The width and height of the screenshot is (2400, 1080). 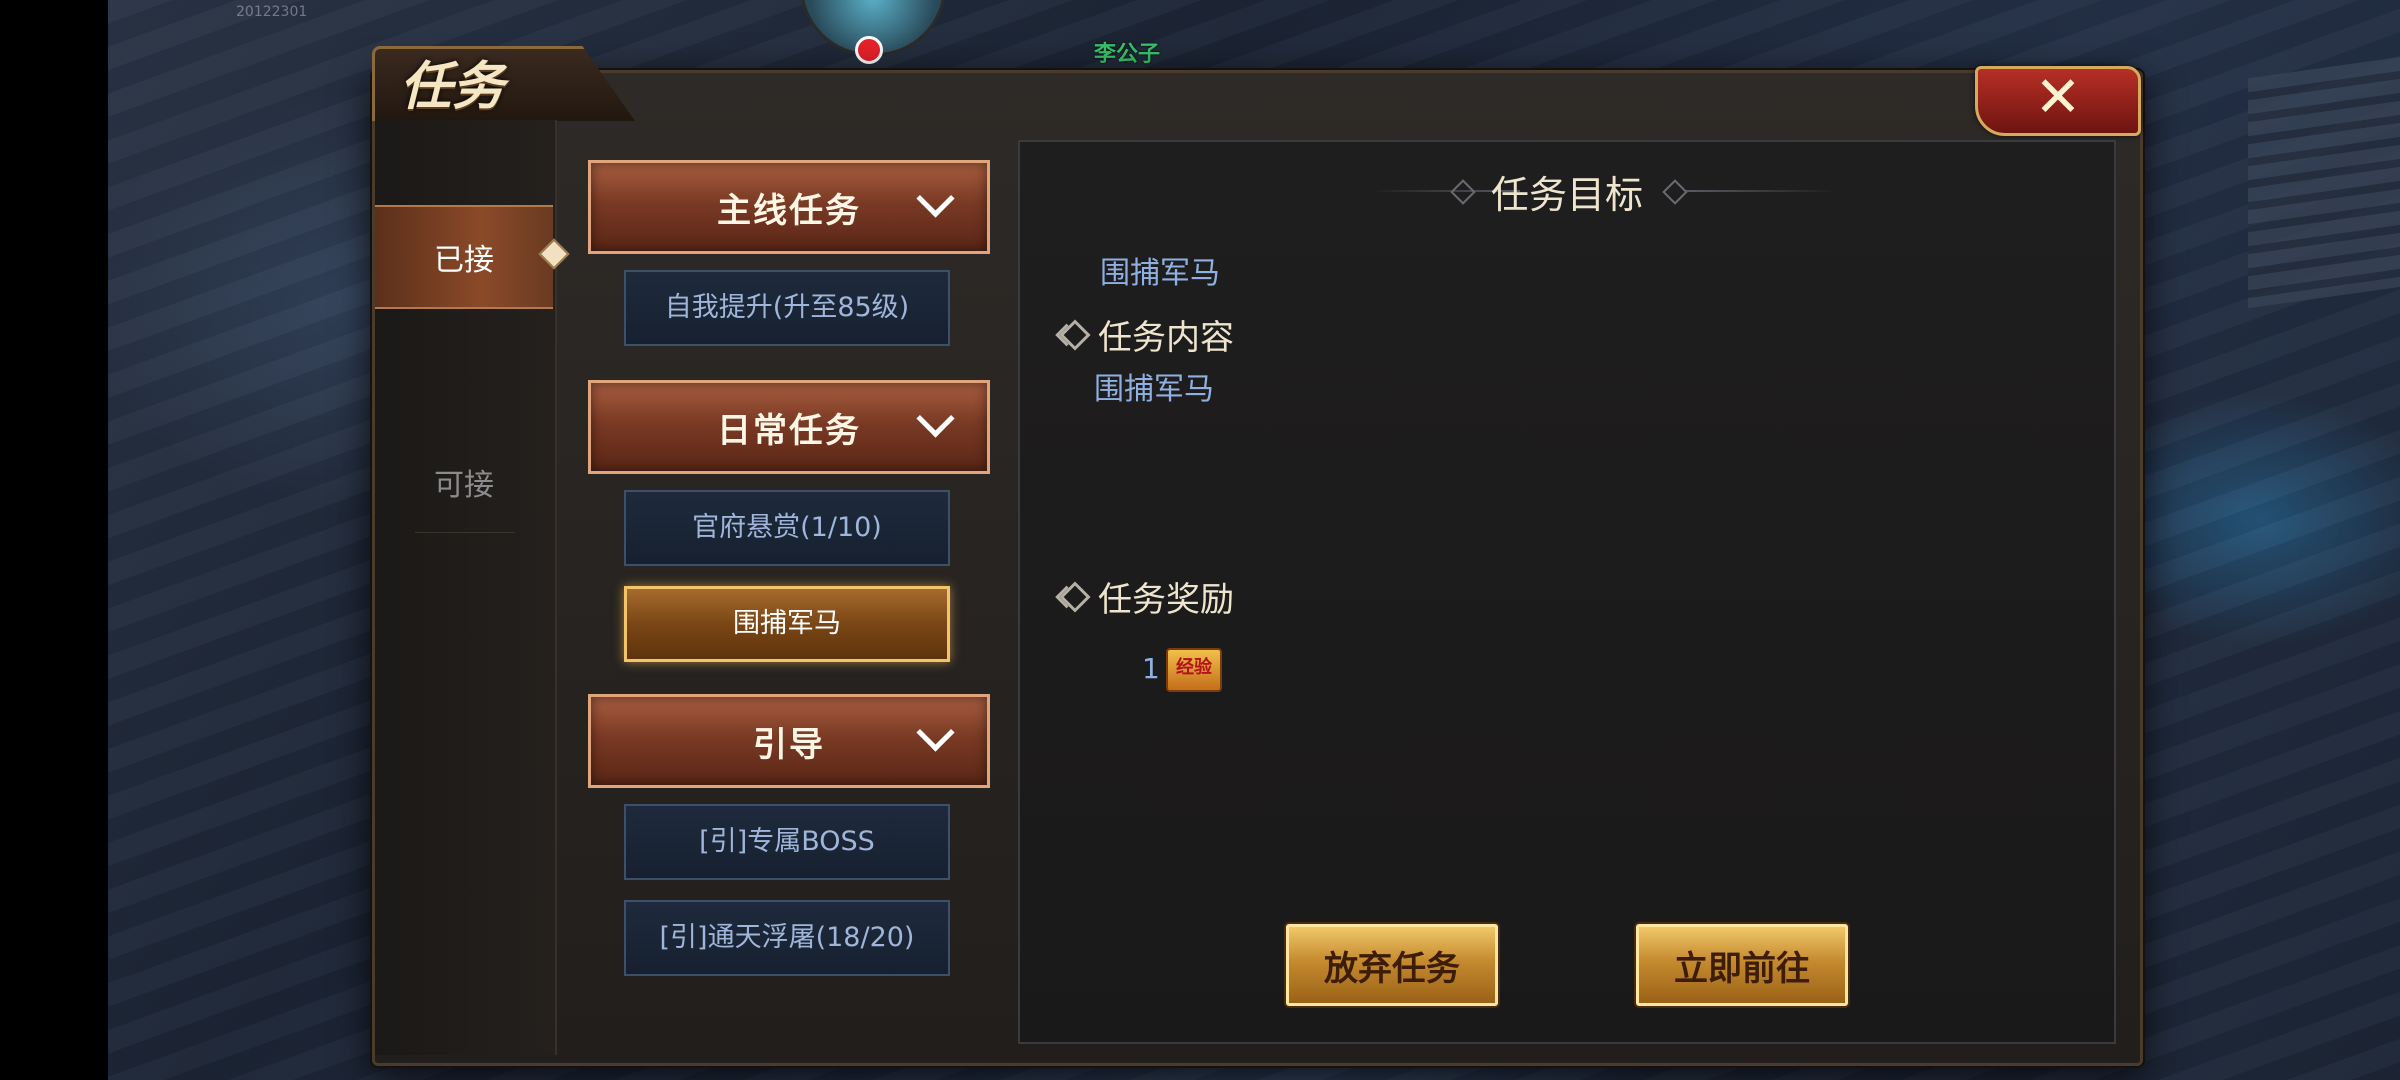 I want to click on reward-heading: 任务奖励, so click(x=1146, y=596).